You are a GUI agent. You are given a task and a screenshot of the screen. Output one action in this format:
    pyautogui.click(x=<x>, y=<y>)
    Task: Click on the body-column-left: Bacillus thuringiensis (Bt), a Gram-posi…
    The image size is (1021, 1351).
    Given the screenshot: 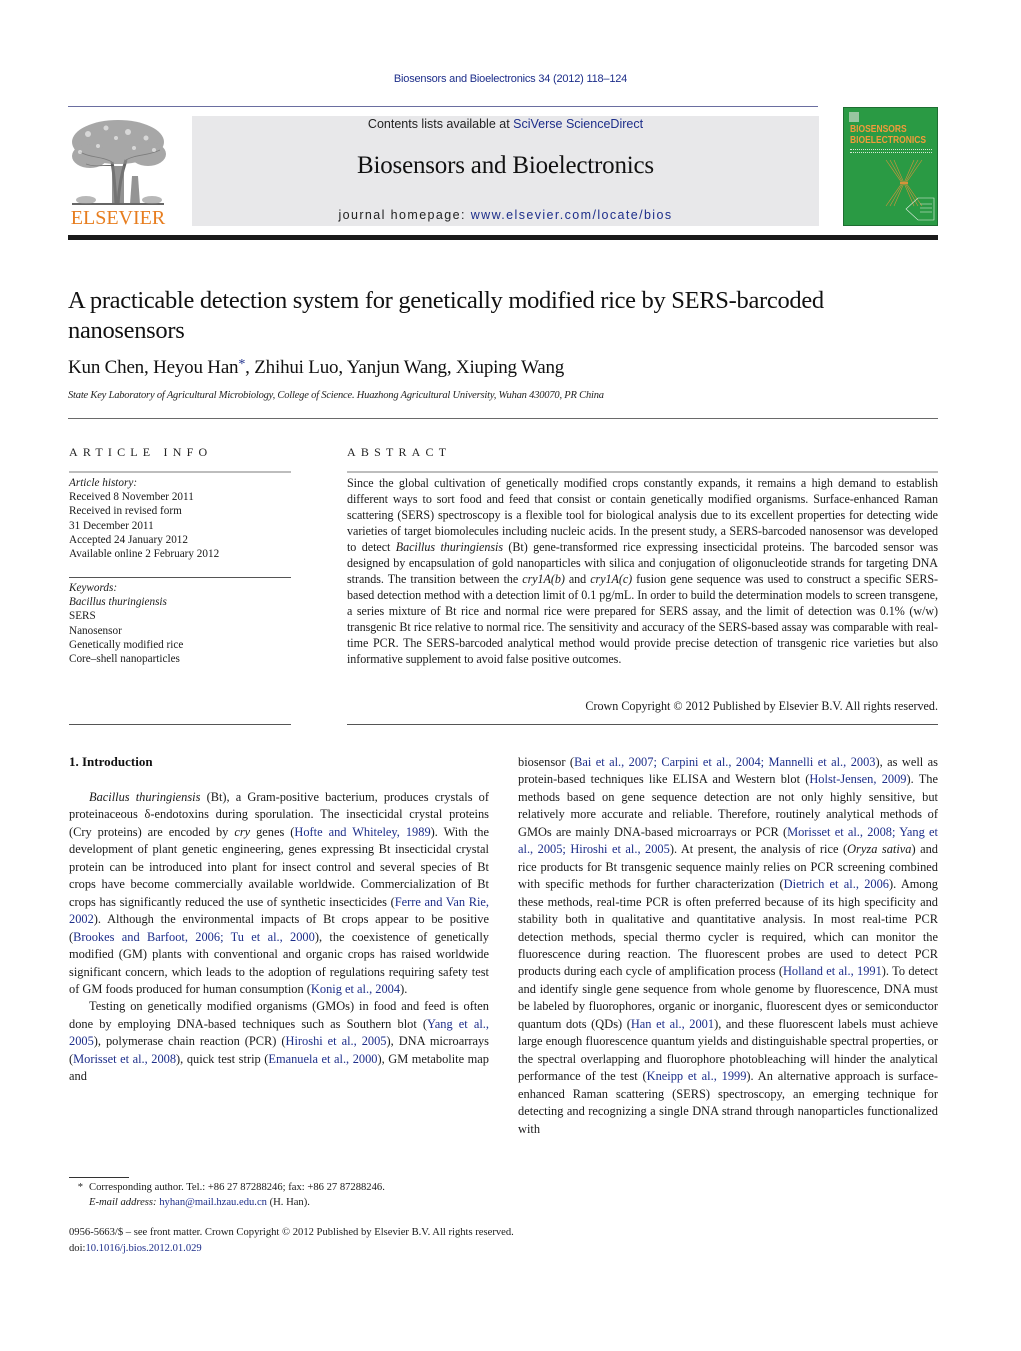 What is the action you would take?
    pyautogui.click(x=279, y=937)
    